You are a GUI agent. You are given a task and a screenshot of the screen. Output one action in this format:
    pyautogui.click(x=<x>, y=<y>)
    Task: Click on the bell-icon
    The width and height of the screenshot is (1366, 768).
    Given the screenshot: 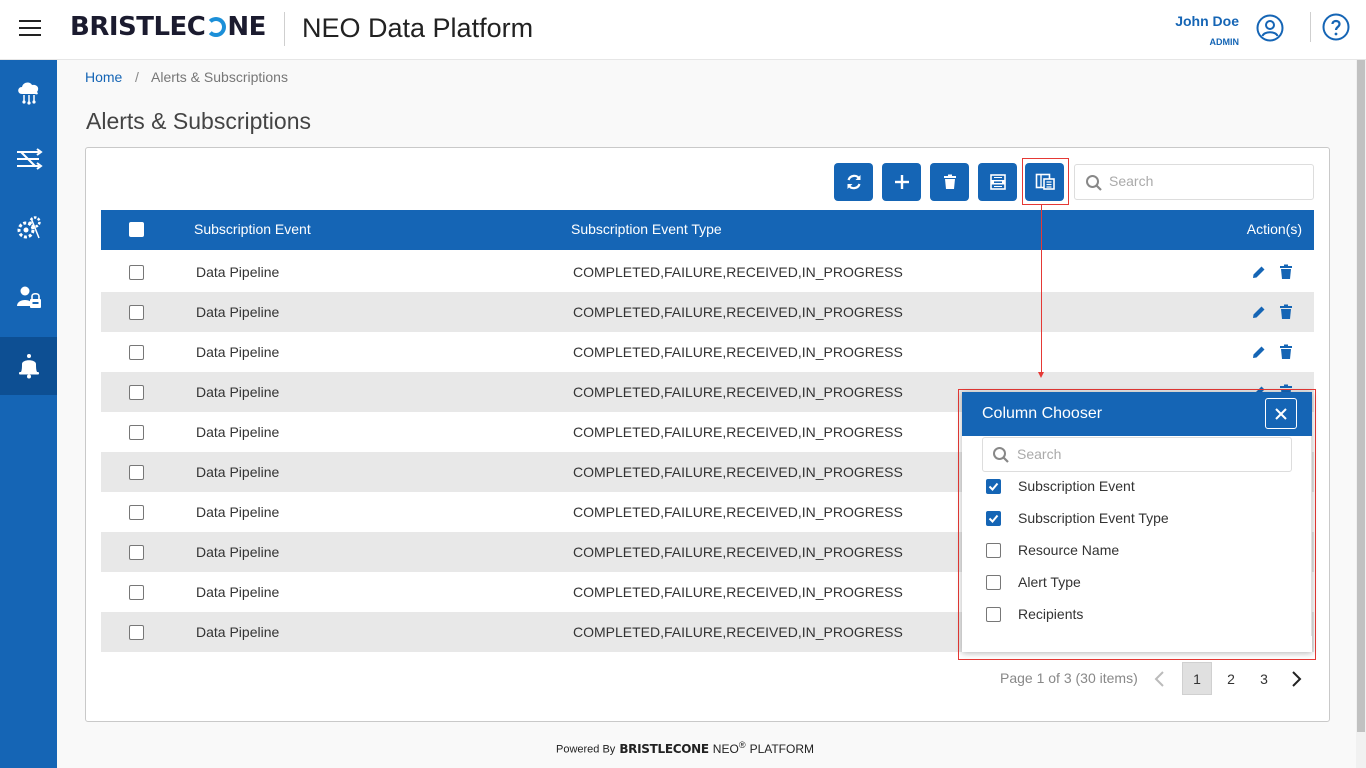 What is the action you would take?
    pyautogui.click(x=28, y=366)
    